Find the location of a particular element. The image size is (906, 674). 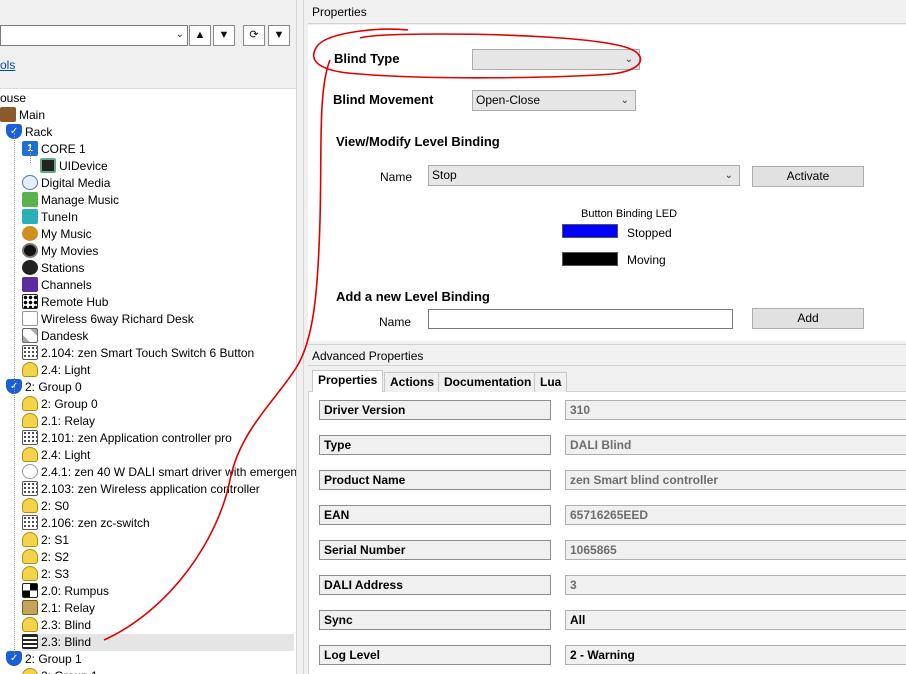

blind-type-select: ⌄ is located at coordinates (556, 59).